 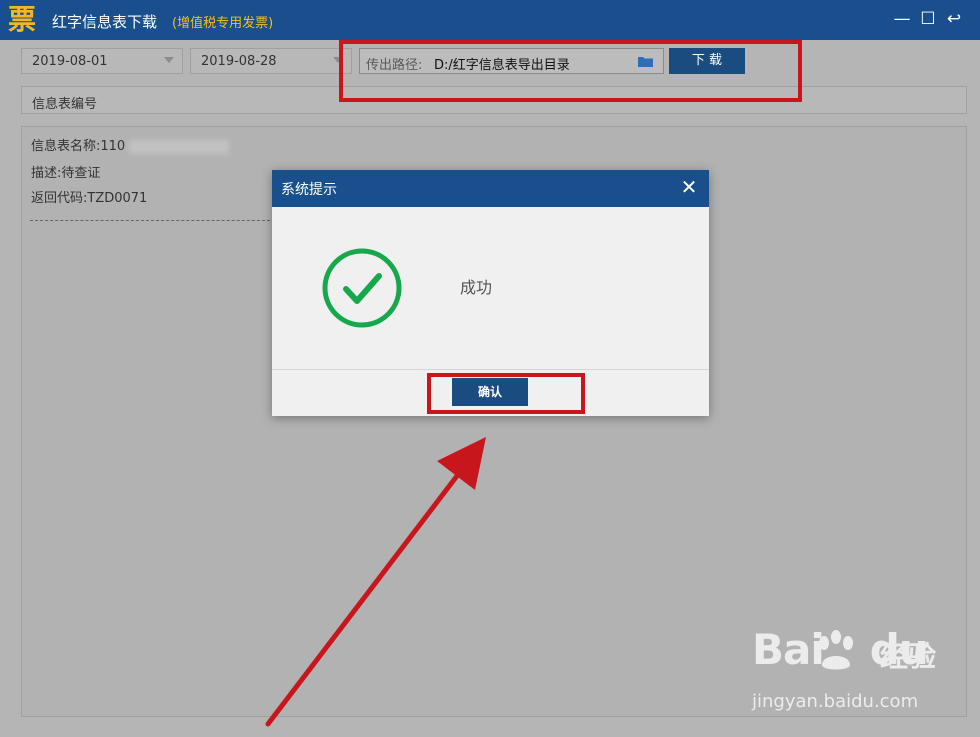 I want to click on restore-button: ↩, so click(x=954, y=19).